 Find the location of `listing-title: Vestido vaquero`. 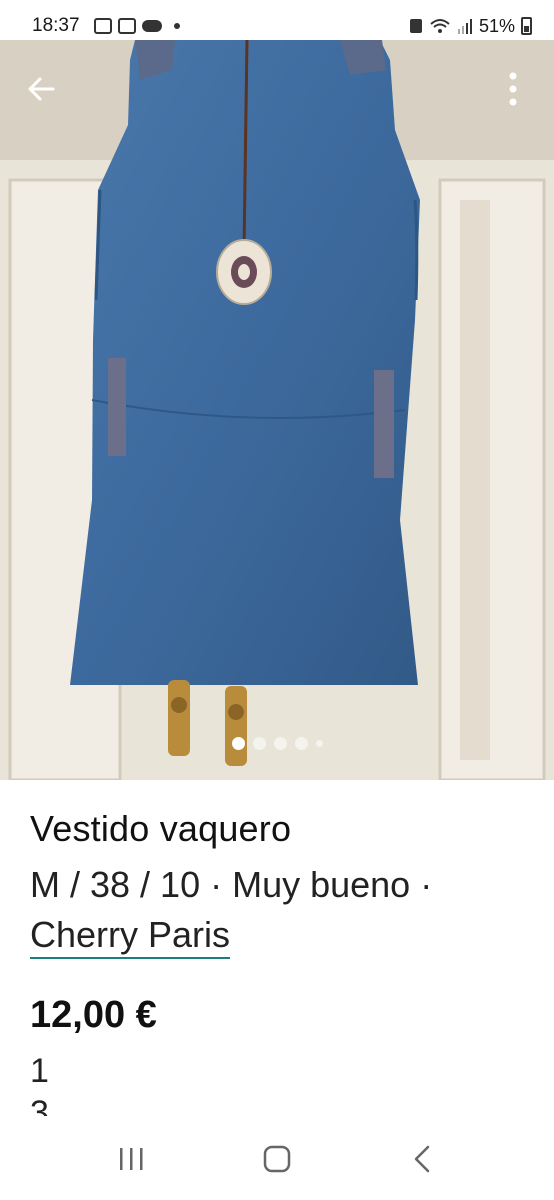

listing-title: Vestido vaquero is located at coordinates (161, 828).